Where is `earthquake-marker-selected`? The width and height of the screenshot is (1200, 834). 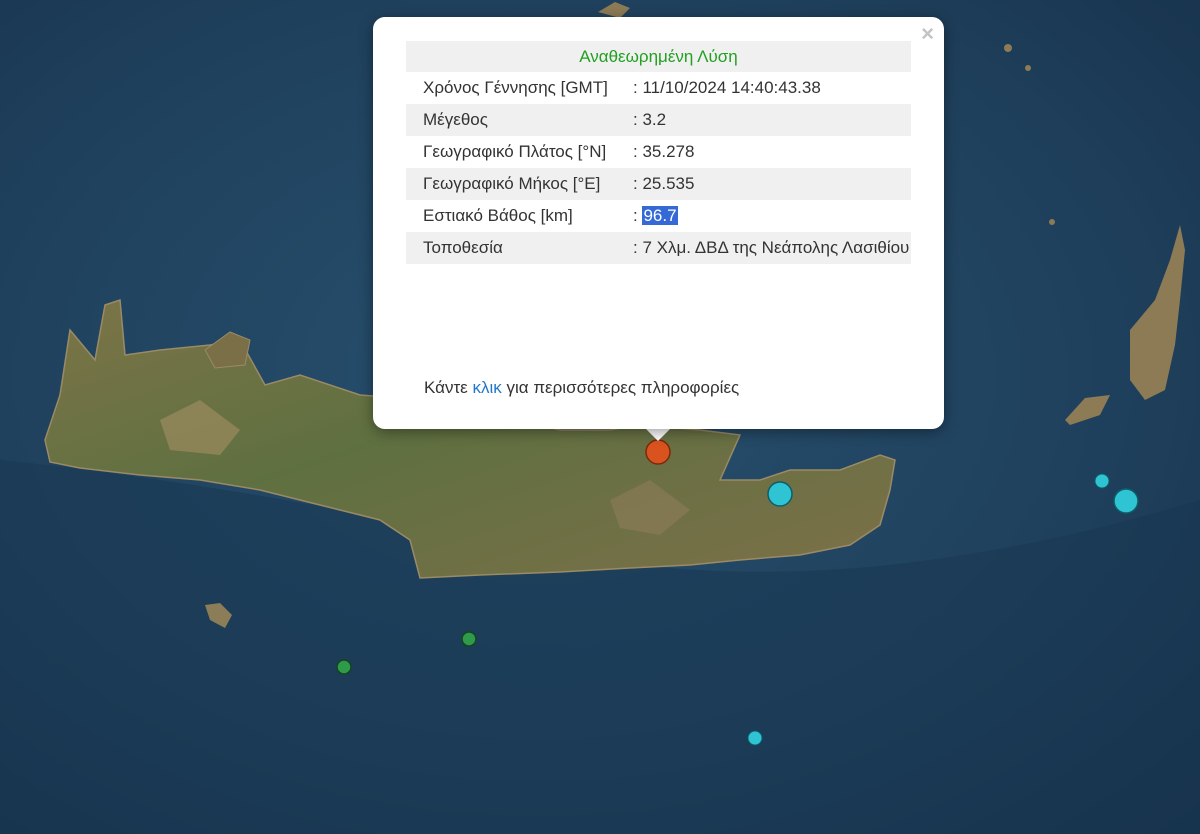 earthquake-marker-selected is located at coordinates (658, 452).